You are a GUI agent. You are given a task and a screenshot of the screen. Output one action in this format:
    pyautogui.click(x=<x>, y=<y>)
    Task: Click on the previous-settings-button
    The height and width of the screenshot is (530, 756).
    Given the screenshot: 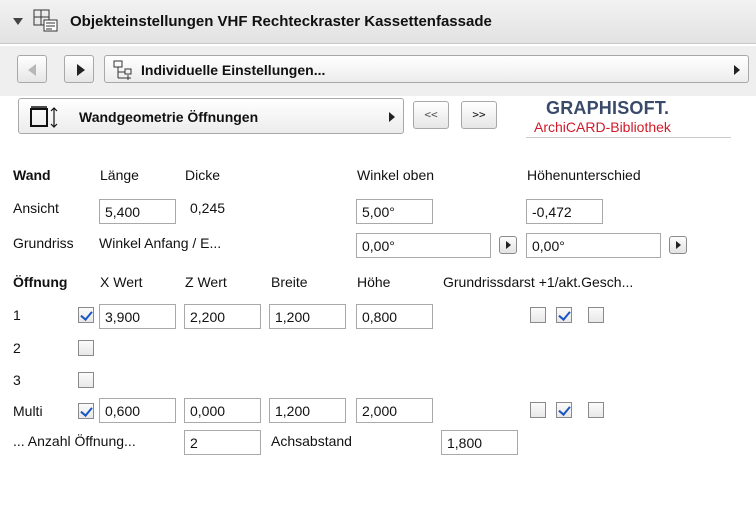 What is the action you would take?
    pyautogui.click(x=32, y=69)
    